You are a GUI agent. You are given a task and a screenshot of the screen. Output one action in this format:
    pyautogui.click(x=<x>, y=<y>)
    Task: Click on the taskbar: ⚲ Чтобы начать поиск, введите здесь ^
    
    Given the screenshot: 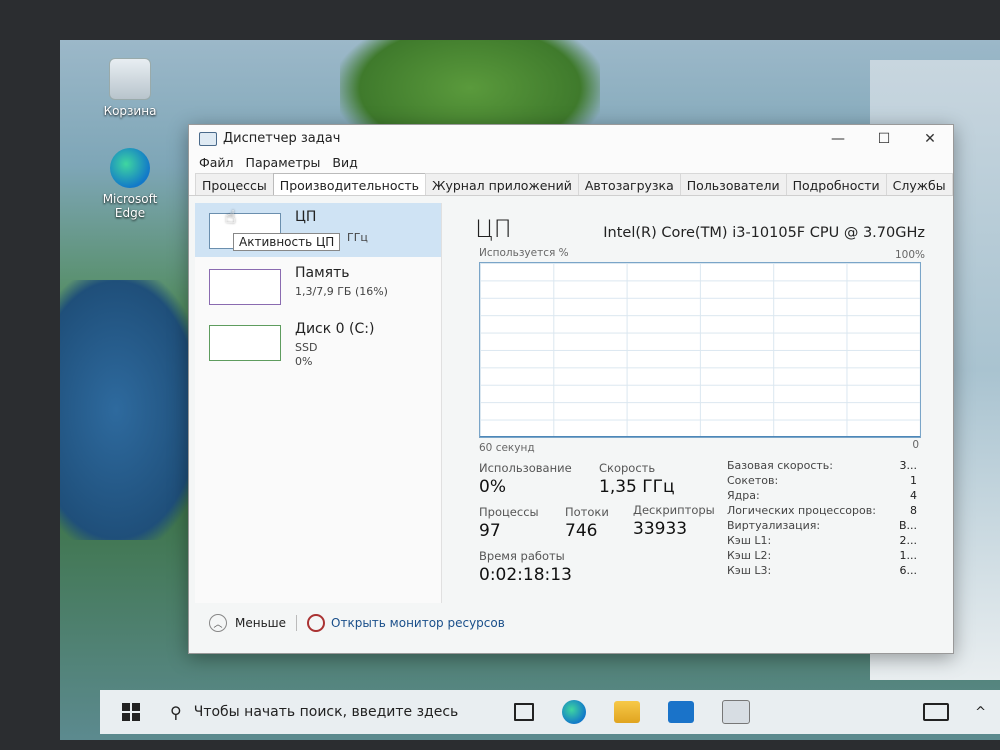 What is the action you would take?
    pyautogui.click(x=550, y=712)
    